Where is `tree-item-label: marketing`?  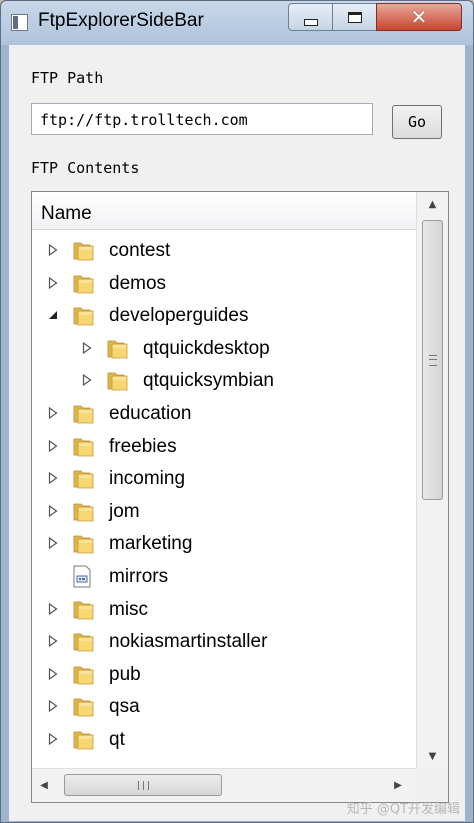
tree-item-label: marketing is located at coordinates (151, 544).